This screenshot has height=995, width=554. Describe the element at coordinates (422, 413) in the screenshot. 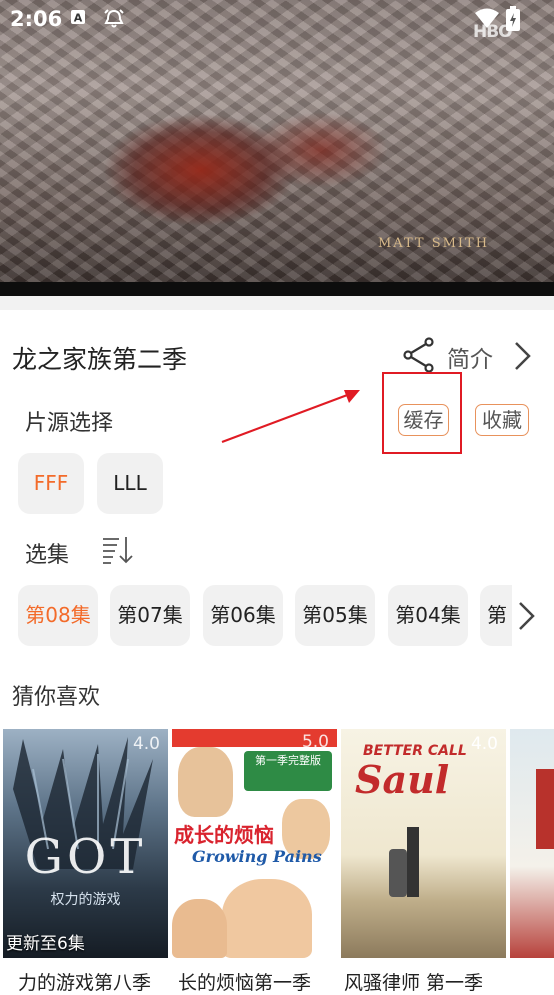

I see `annotation-highlight-box` at that location.